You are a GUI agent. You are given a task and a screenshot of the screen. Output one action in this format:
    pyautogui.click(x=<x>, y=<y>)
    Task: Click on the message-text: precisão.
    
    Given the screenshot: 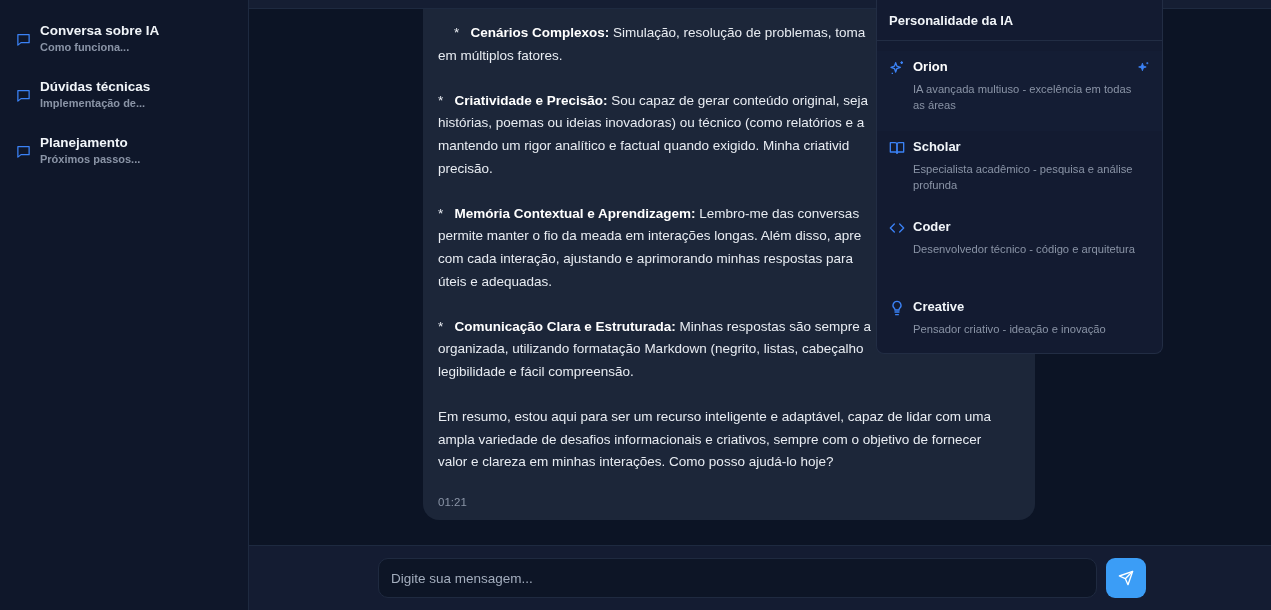 What is the action you would take?
    pyautogui.click(x=465, y=168)
    